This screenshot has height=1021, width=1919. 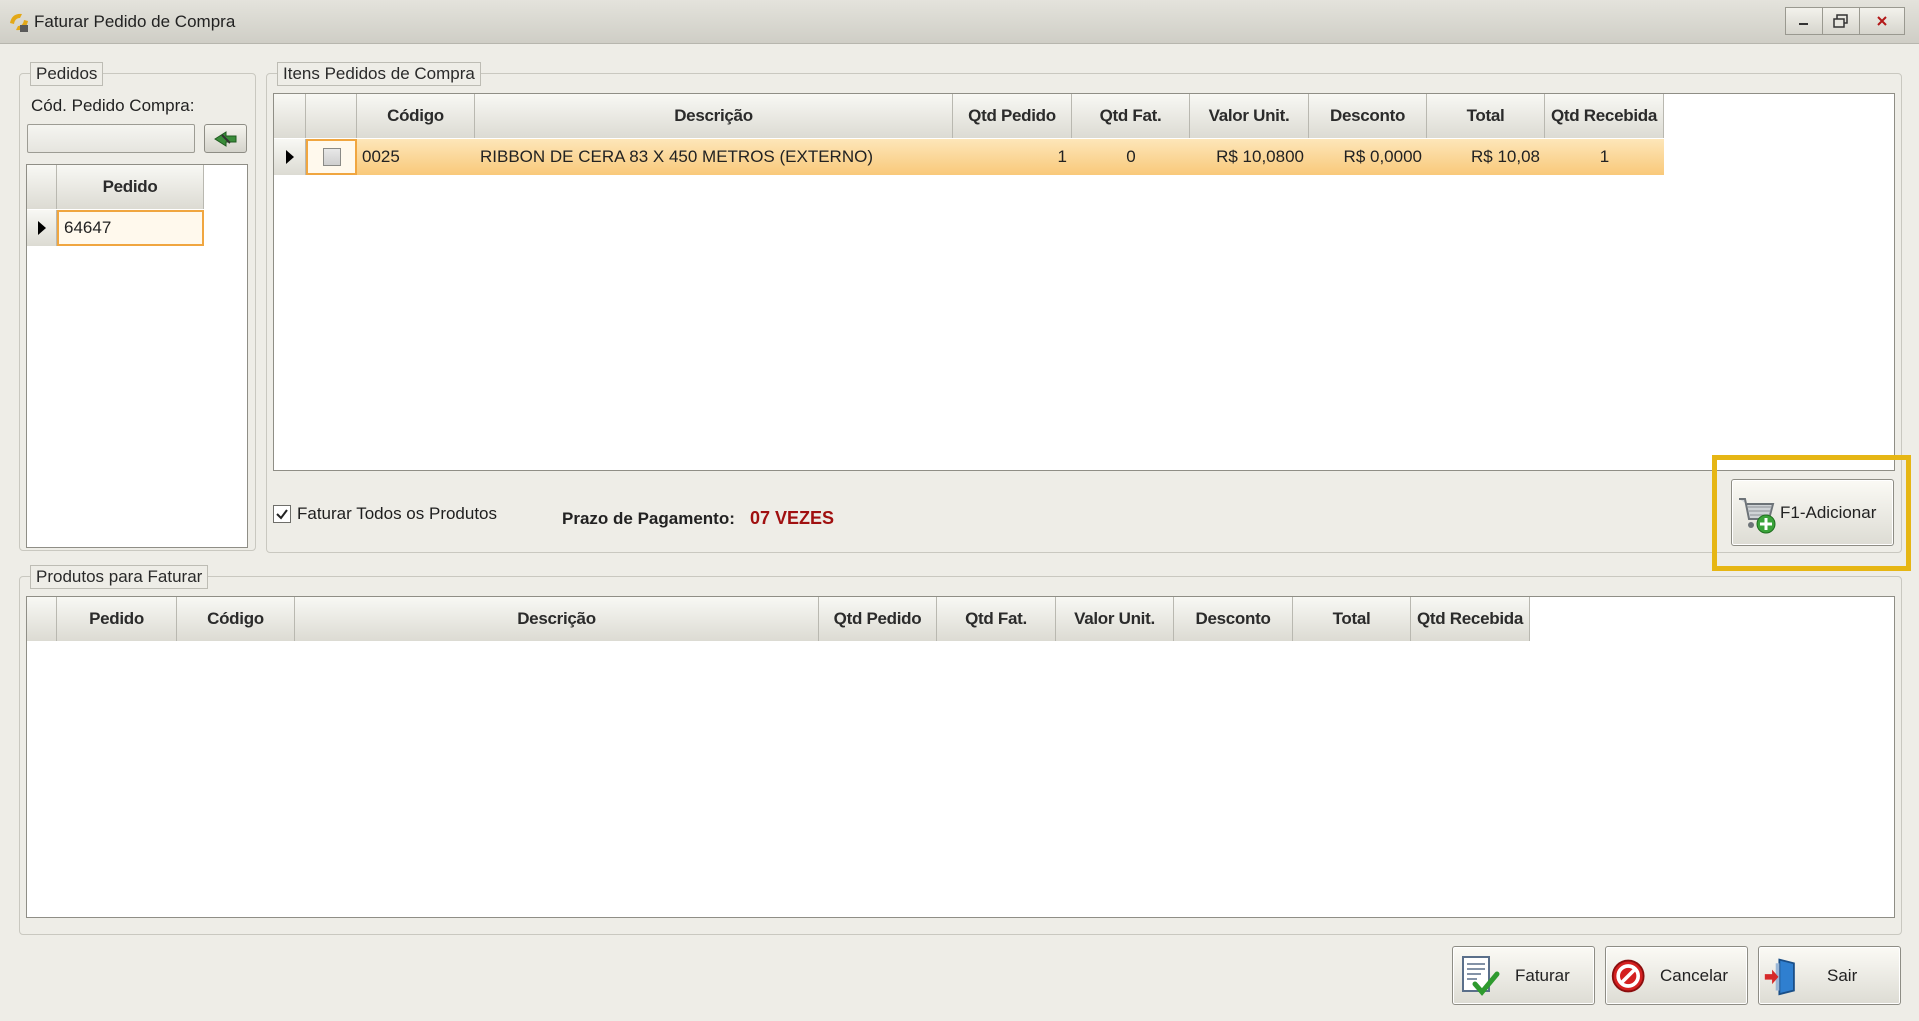 What do you see at coordinates (137, 356) in the screenshot?
I see `pedidos-grid: Pedido 64647` at bounding box center [137, 356].